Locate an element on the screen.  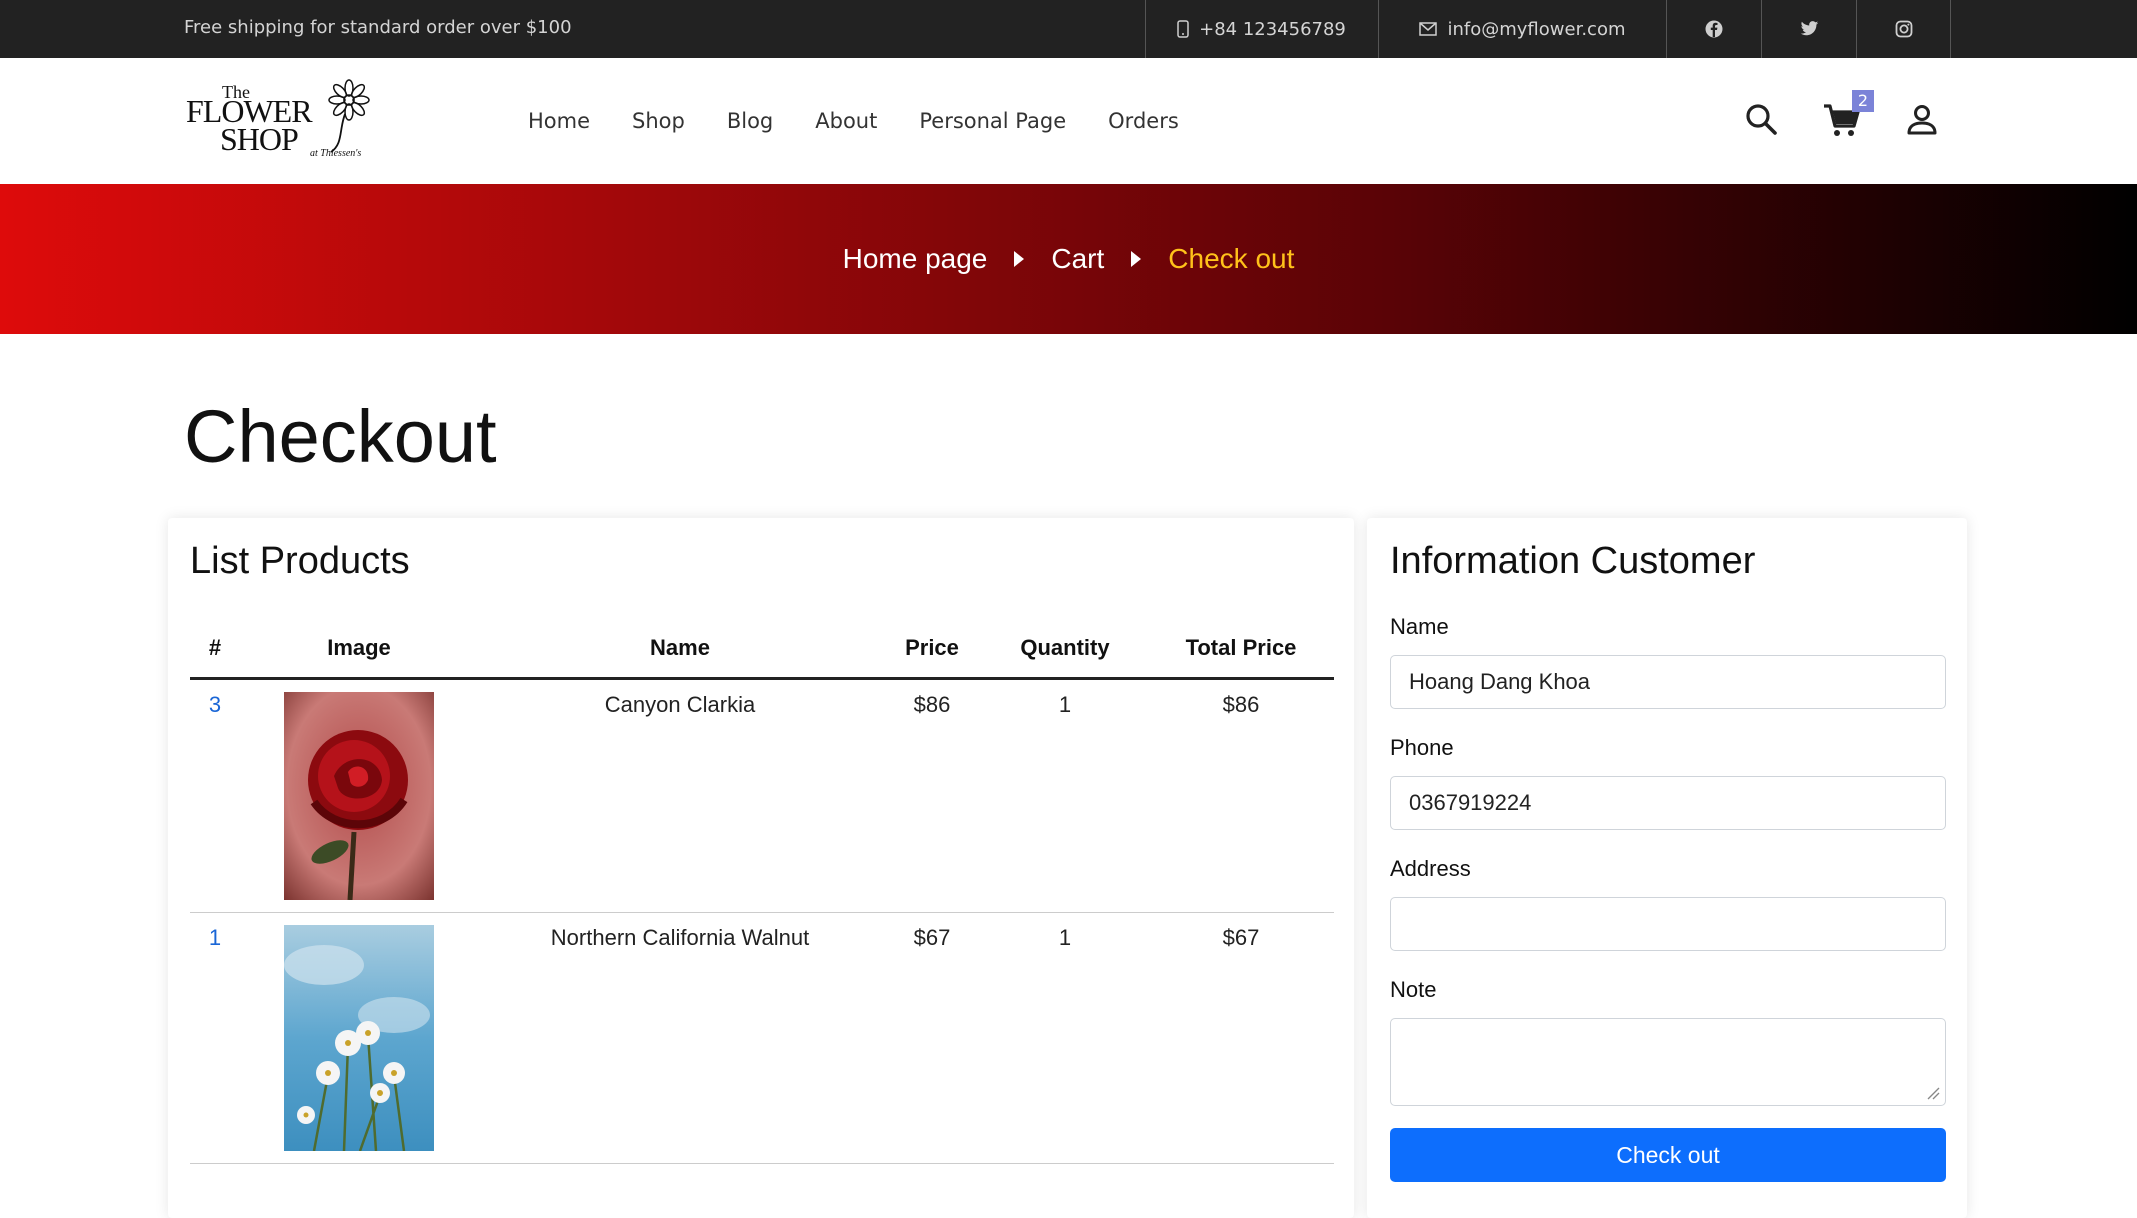
white-cosmos-image is located at coordinates (359, 1037).